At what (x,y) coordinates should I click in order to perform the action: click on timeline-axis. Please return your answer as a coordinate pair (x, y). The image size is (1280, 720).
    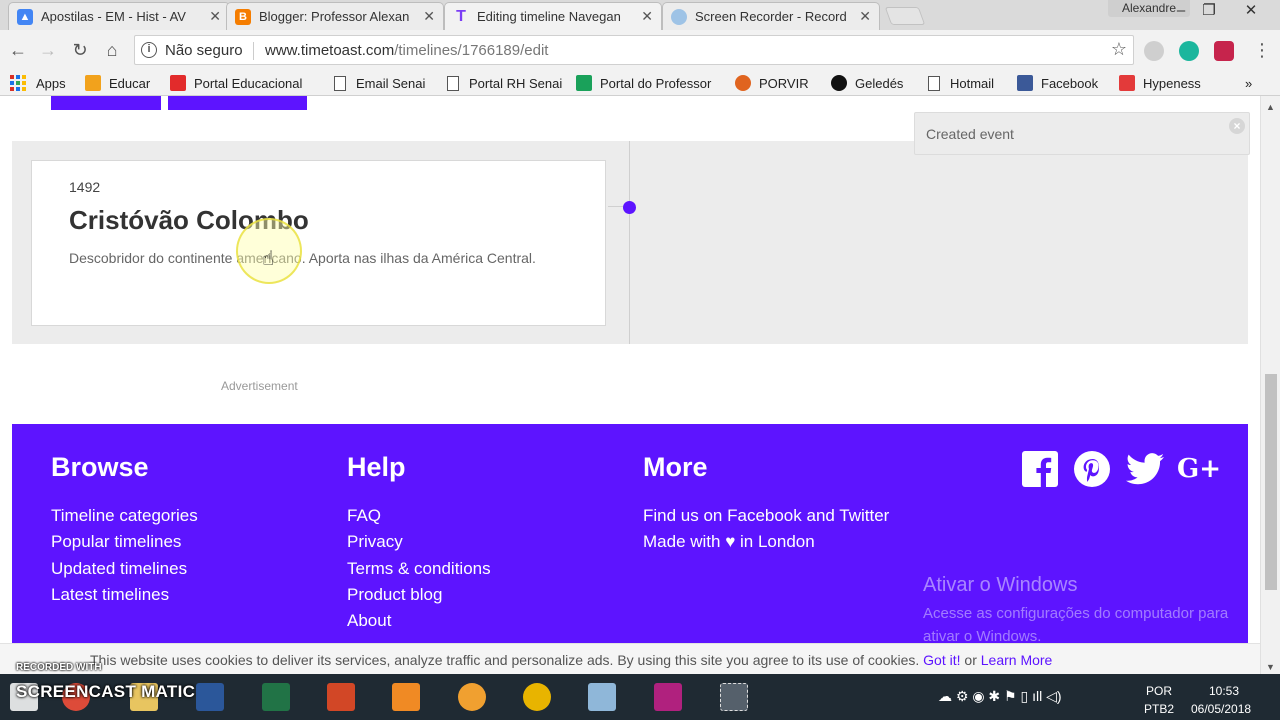
    Looking at the image, I should click on (629, 242).